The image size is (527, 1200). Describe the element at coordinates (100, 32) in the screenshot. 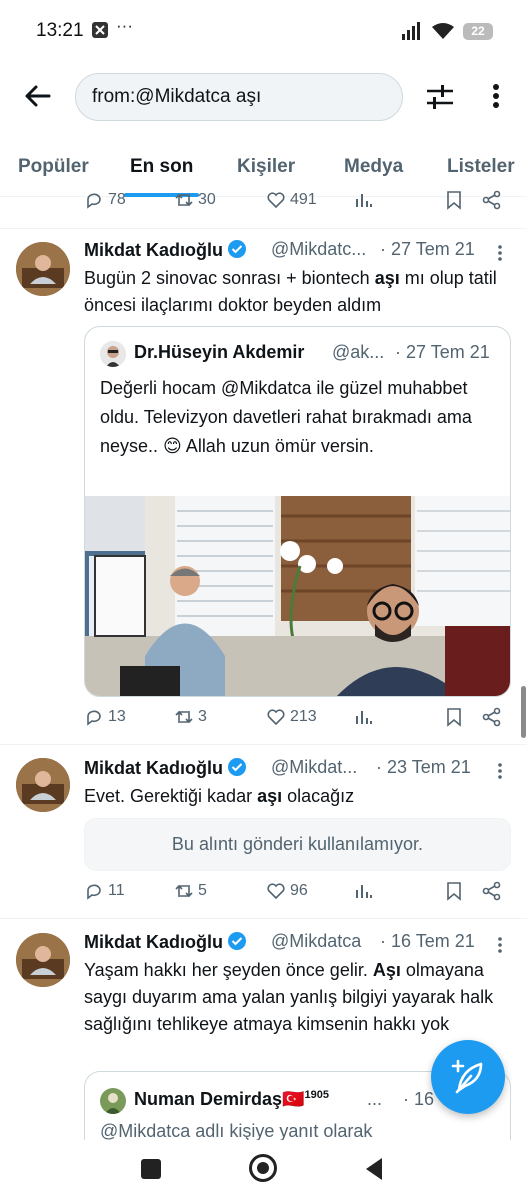

I see `notification-icon` at that location.